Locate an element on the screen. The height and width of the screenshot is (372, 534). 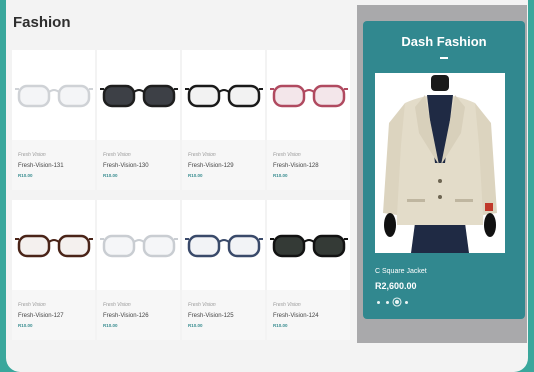
product-name: Fresh-Vision-128 is located at coordinates (311, 166).